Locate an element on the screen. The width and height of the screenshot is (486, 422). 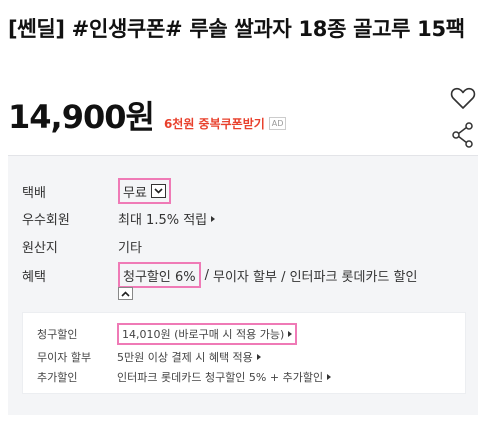
share-icon is located at coordinates (463, 135).